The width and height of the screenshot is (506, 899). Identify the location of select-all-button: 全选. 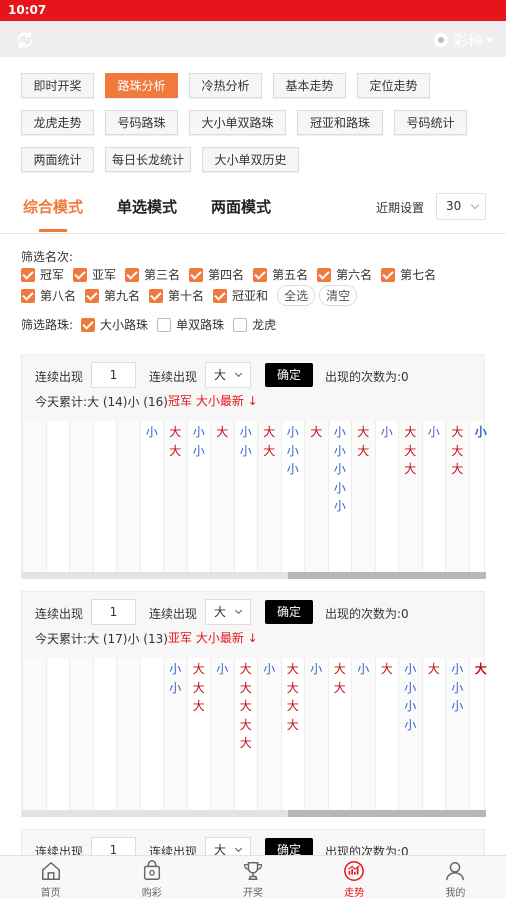
(296, 295).